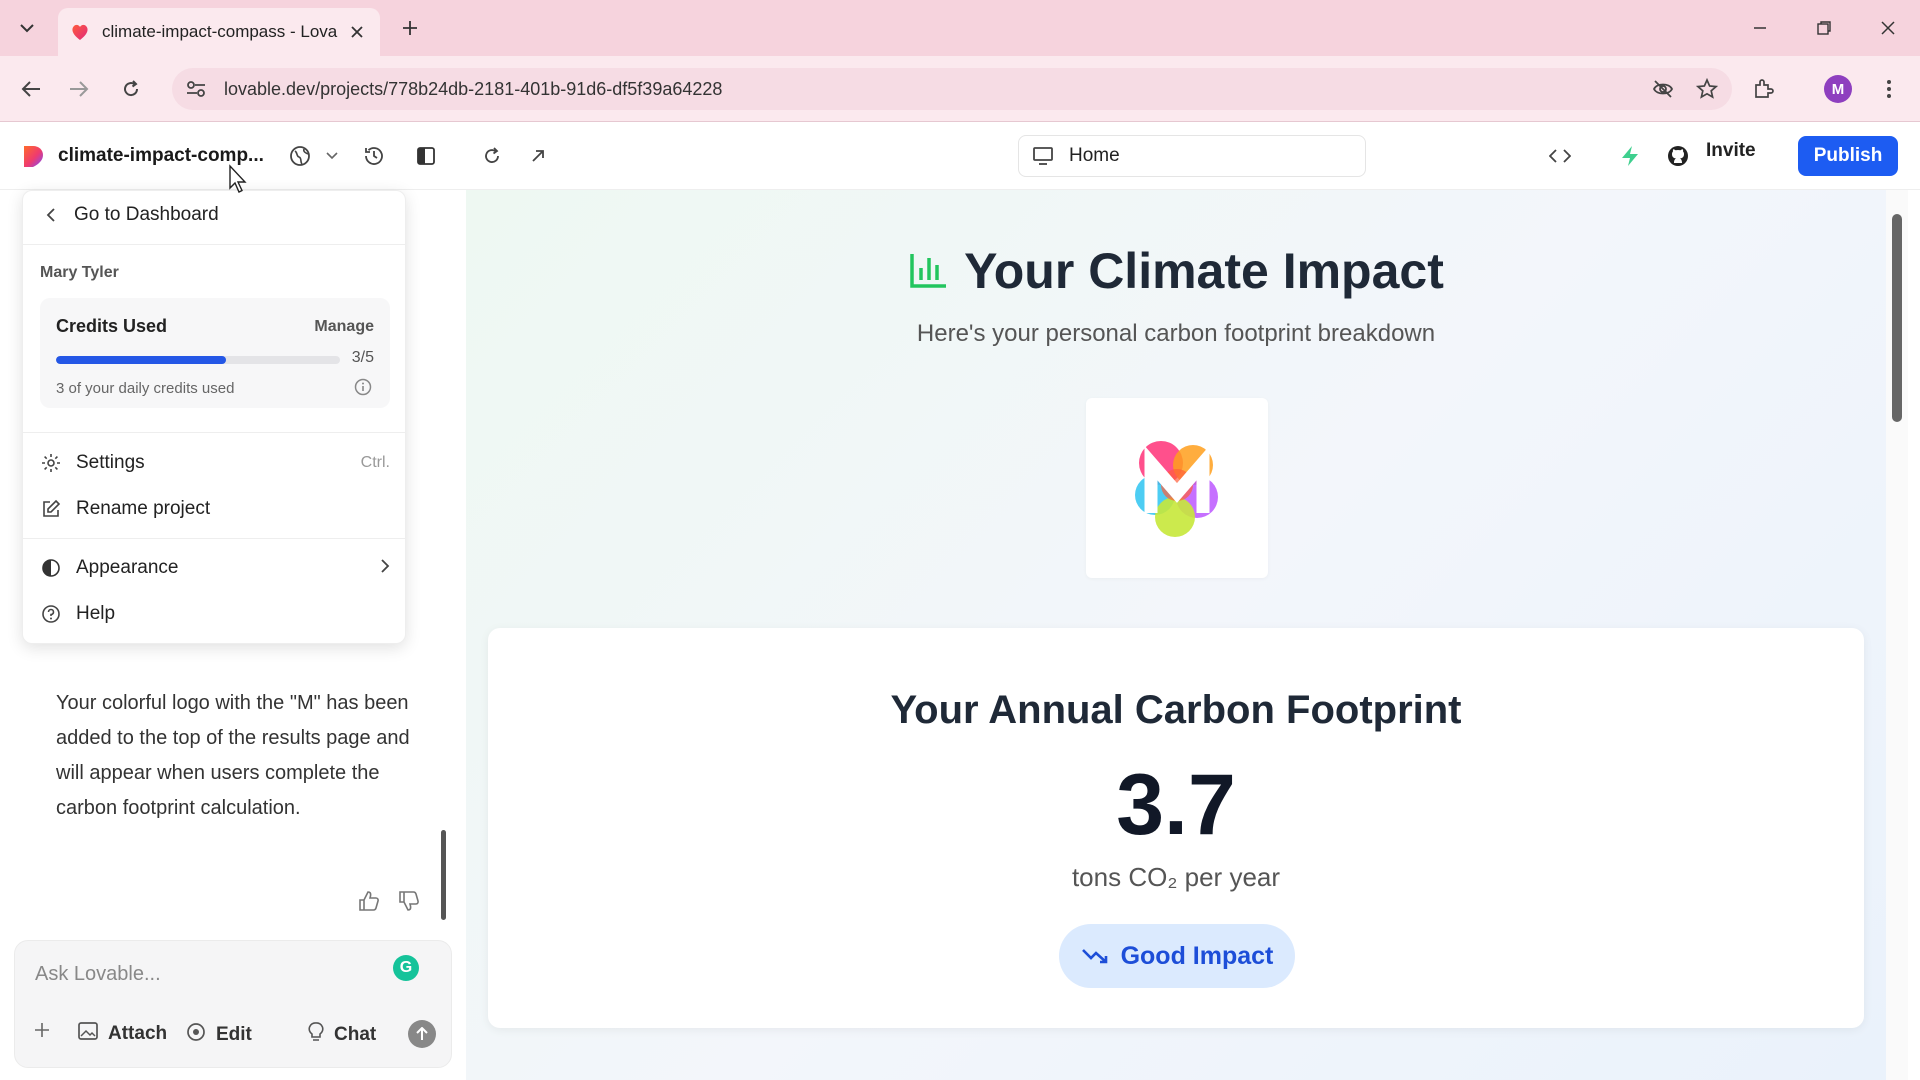 The image size is (1920, 1080). I want to click on lightbulb-icon, so click(316, 1035).